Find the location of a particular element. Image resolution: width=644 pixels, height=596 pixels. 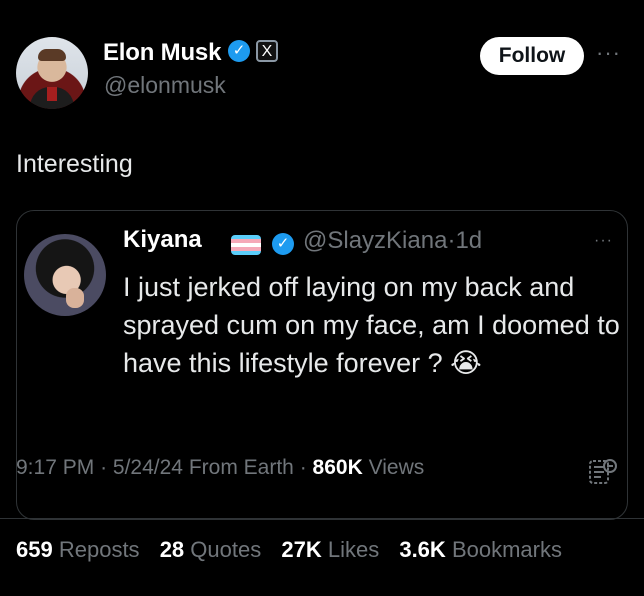

quotes-count: 28 is located at coordinates (172, 549).